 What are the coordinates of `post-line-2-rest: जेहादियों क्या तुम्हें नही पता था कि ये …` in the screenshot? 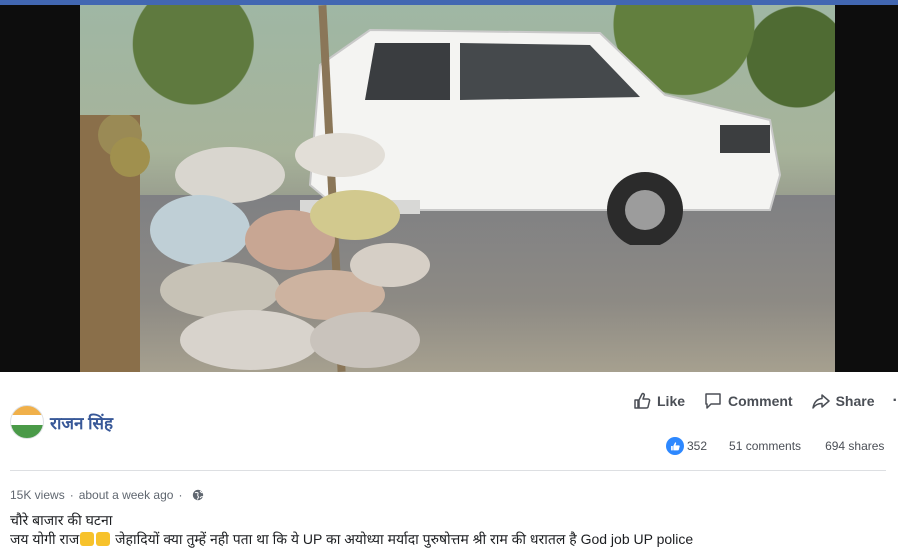 It's located at (402, 539).